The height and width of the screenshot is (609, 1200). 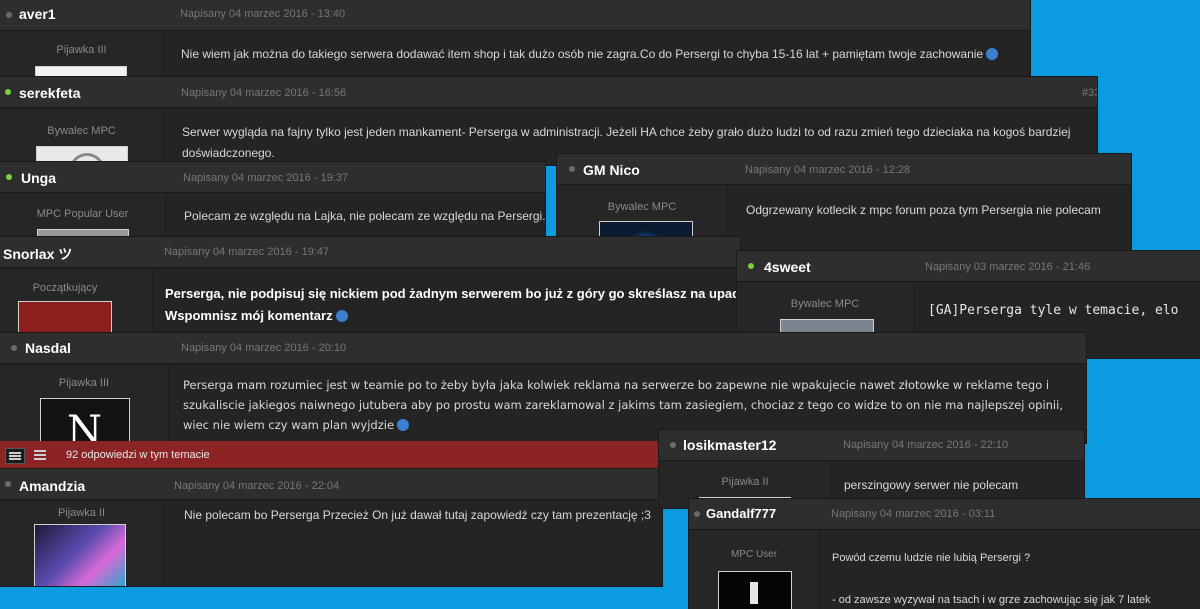 What do you see at coordinates (264, 348) in the screenshot?
I see `post-date: Napisany 04 marzec 2016 - 20:10` at bounding box center [264, 348].